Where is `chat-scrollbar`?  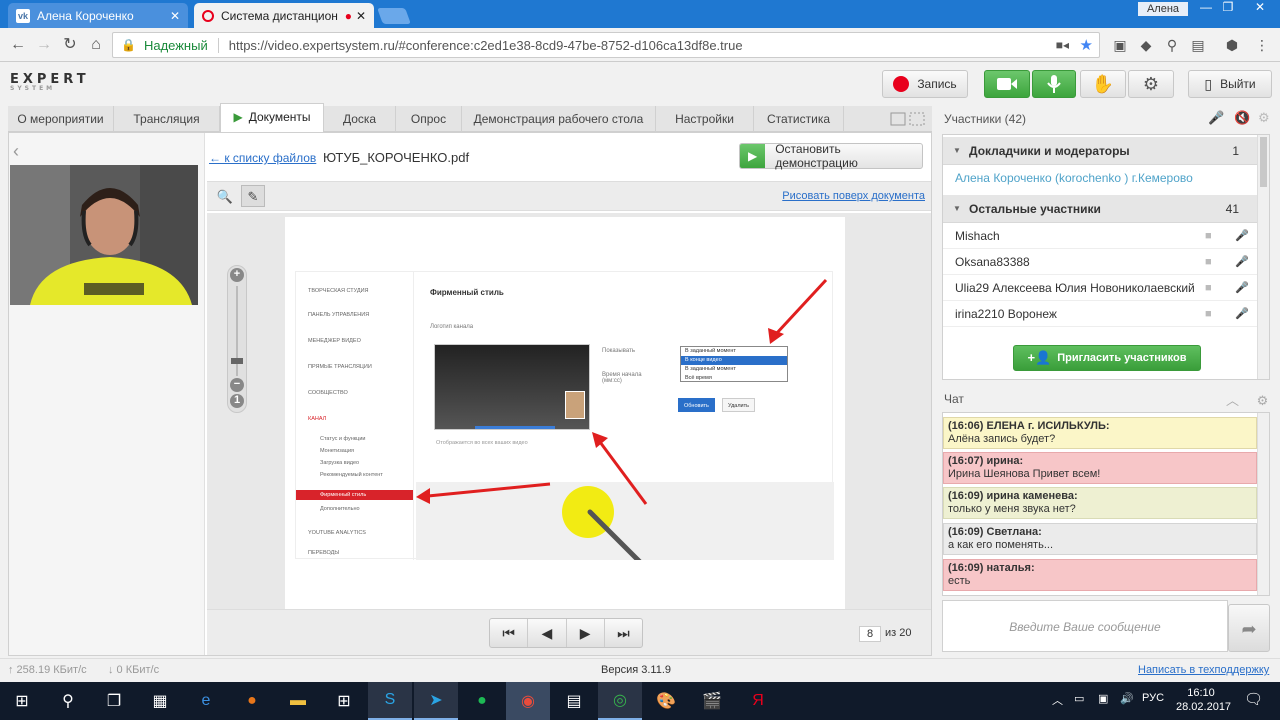 chat-scrollbar is located at coordinates (1263, 504).